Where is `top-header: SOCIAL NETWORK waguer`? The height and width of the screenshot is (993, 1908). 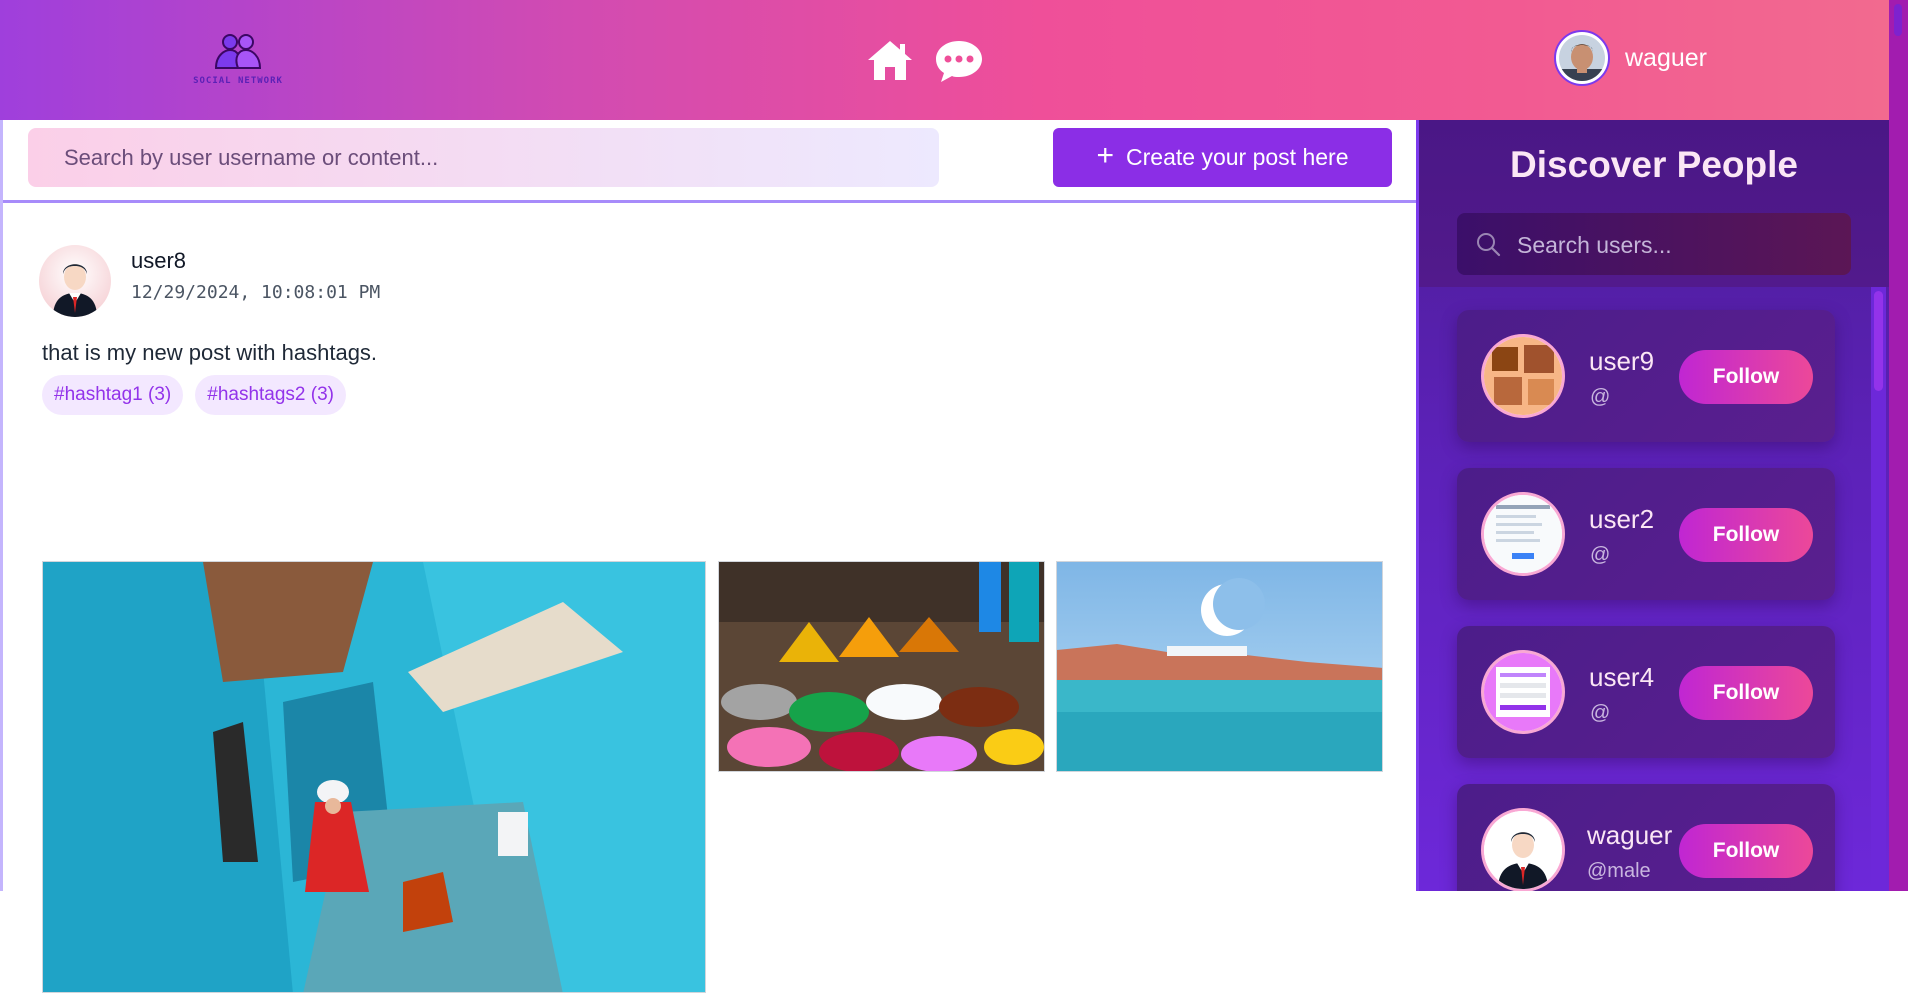 top-header: SOCIAL NETWORK waguer is located at coordinates (944, 60).